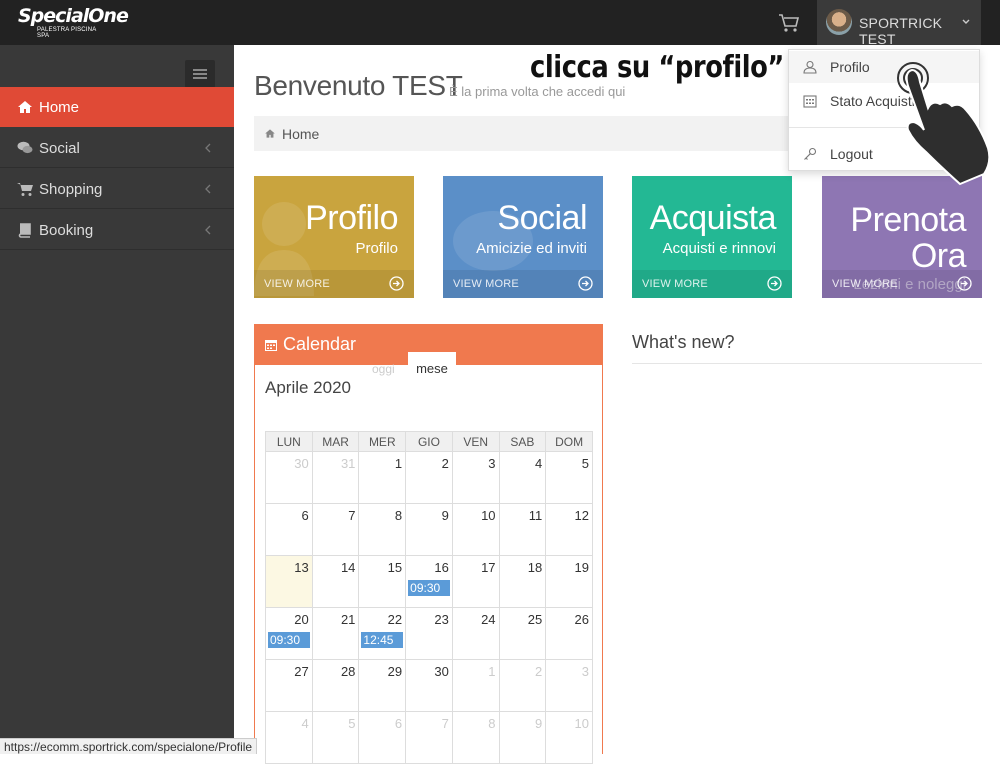 This screenshot has height=764, width=1000. I want to click on tile-acquista: Acquista Acquisti e rinnovi VIEW MORE, so click(712, 237).